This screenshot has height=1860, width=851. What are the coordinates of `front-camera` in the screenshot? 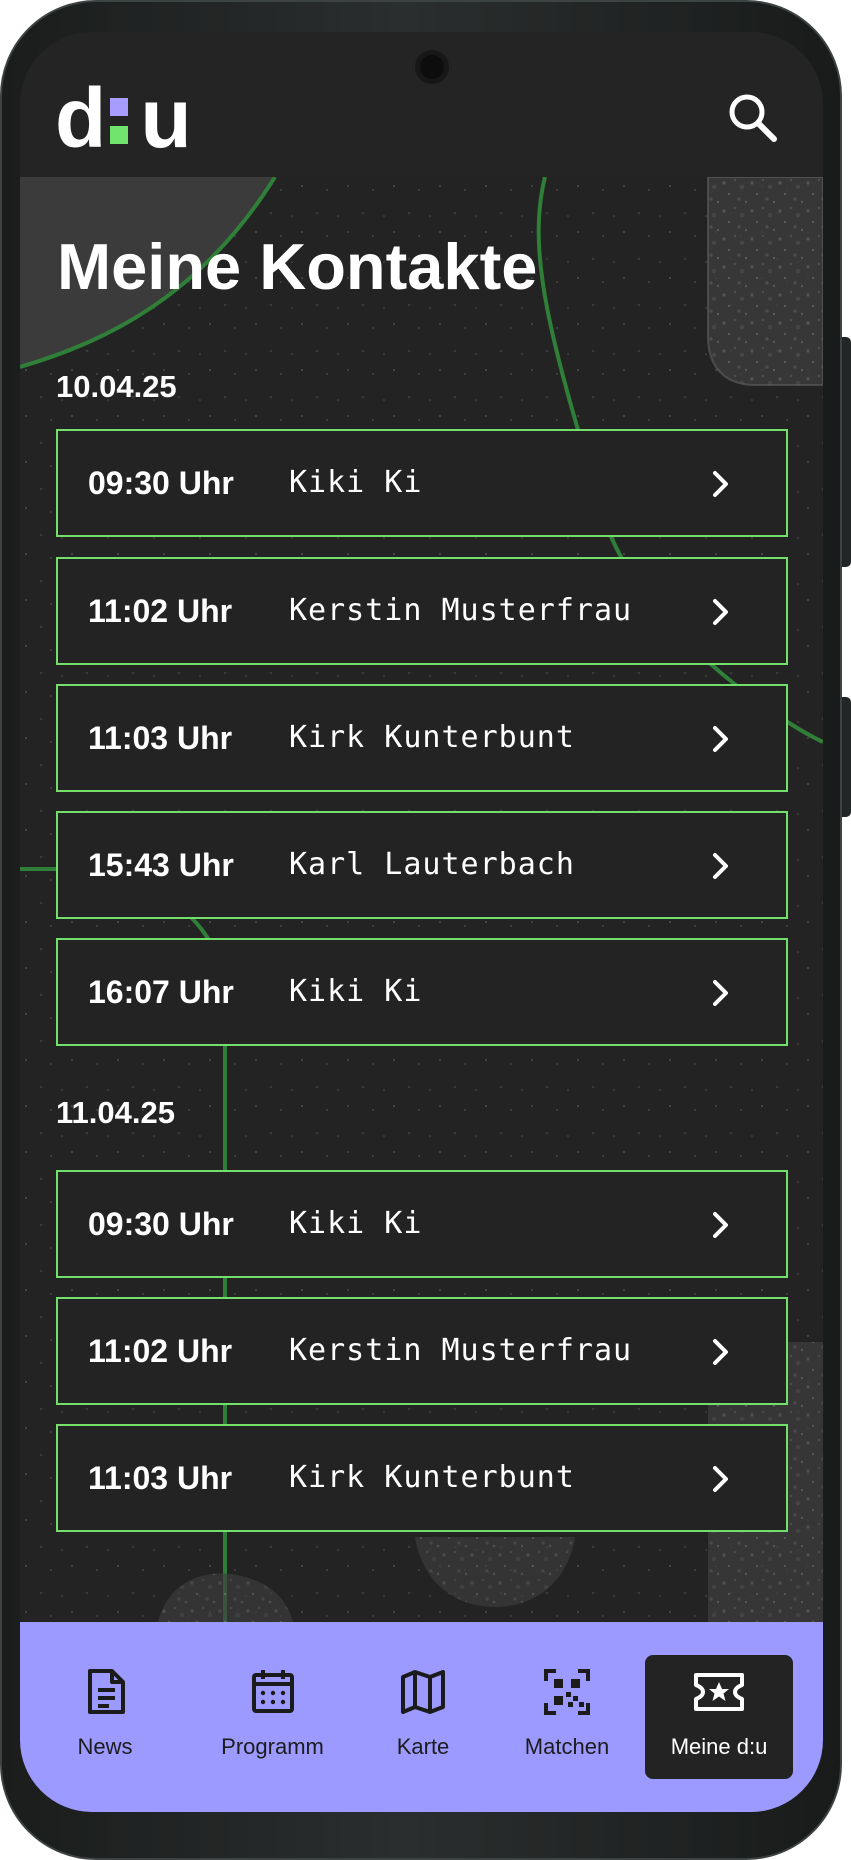 It's located at (432, 67).